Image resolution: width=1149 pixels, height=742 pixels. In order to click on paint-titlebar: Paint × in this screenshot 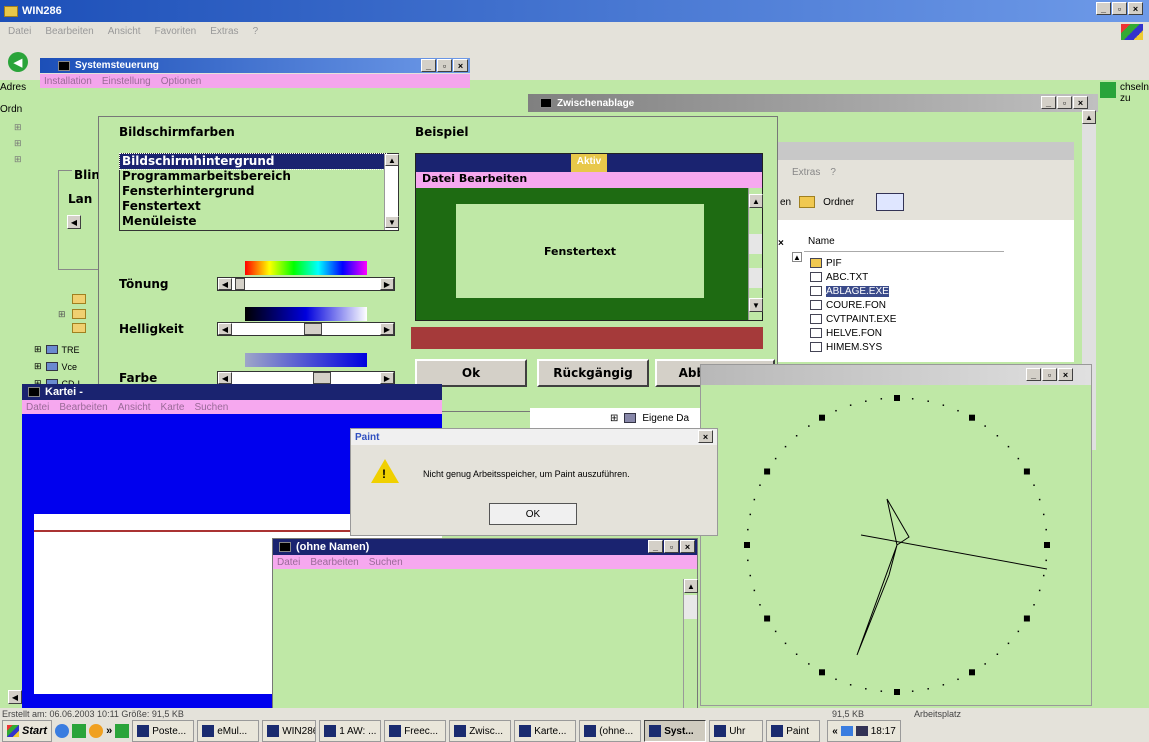, I will do `click(534, 437)`.